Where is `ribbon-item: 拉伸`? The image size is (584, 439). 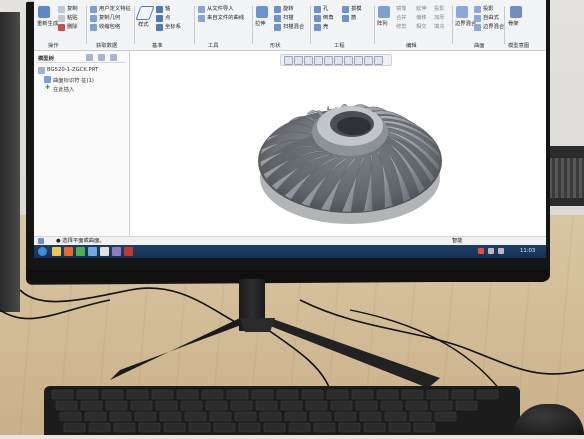 ribbon-item: 拉伸 is located at coordinates (260, 24).